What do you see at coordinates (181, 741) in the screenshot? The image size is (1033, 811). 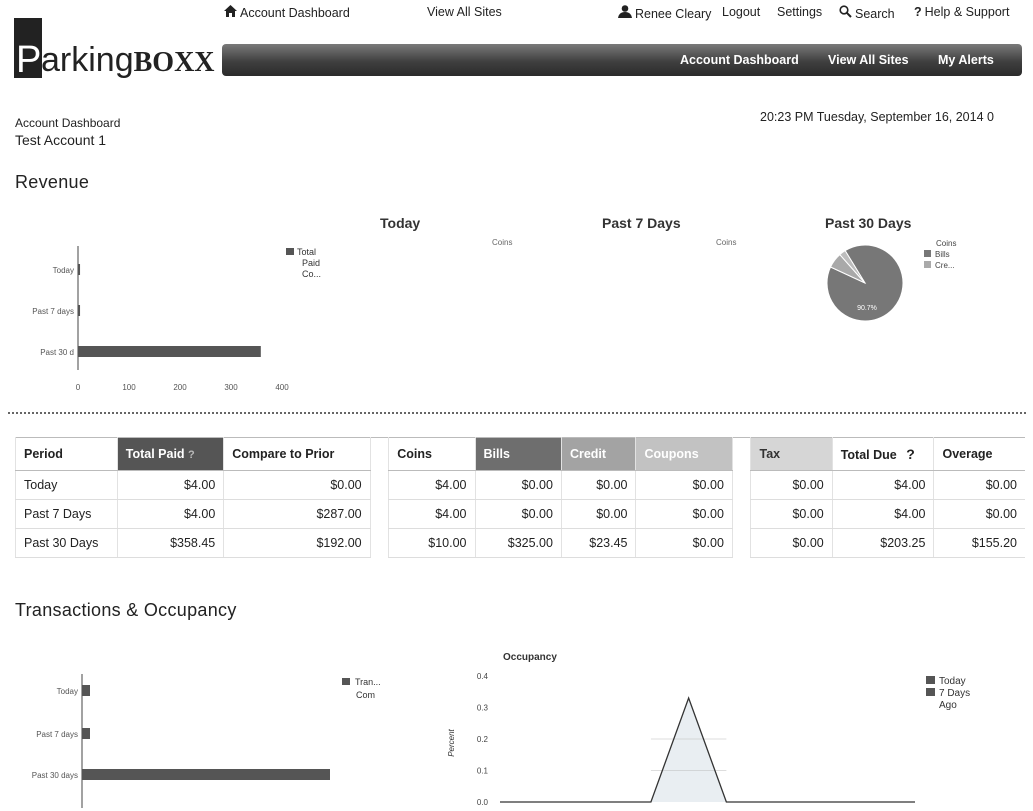 I see `transactions-bar-chart: Today Past 7 days Past 30 days` at bounding box center [181, 741].